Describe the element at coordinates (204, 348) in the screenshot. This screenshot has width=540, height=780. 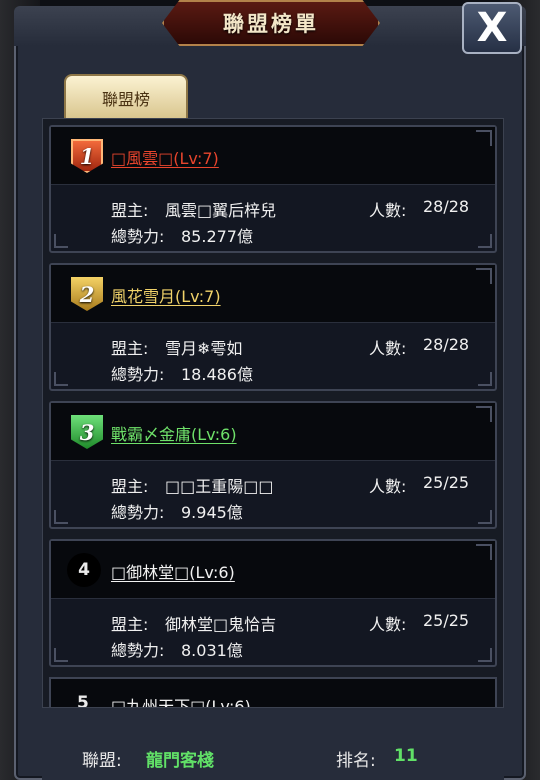
I see `leader-value: 雪月❄雩如` at that location.